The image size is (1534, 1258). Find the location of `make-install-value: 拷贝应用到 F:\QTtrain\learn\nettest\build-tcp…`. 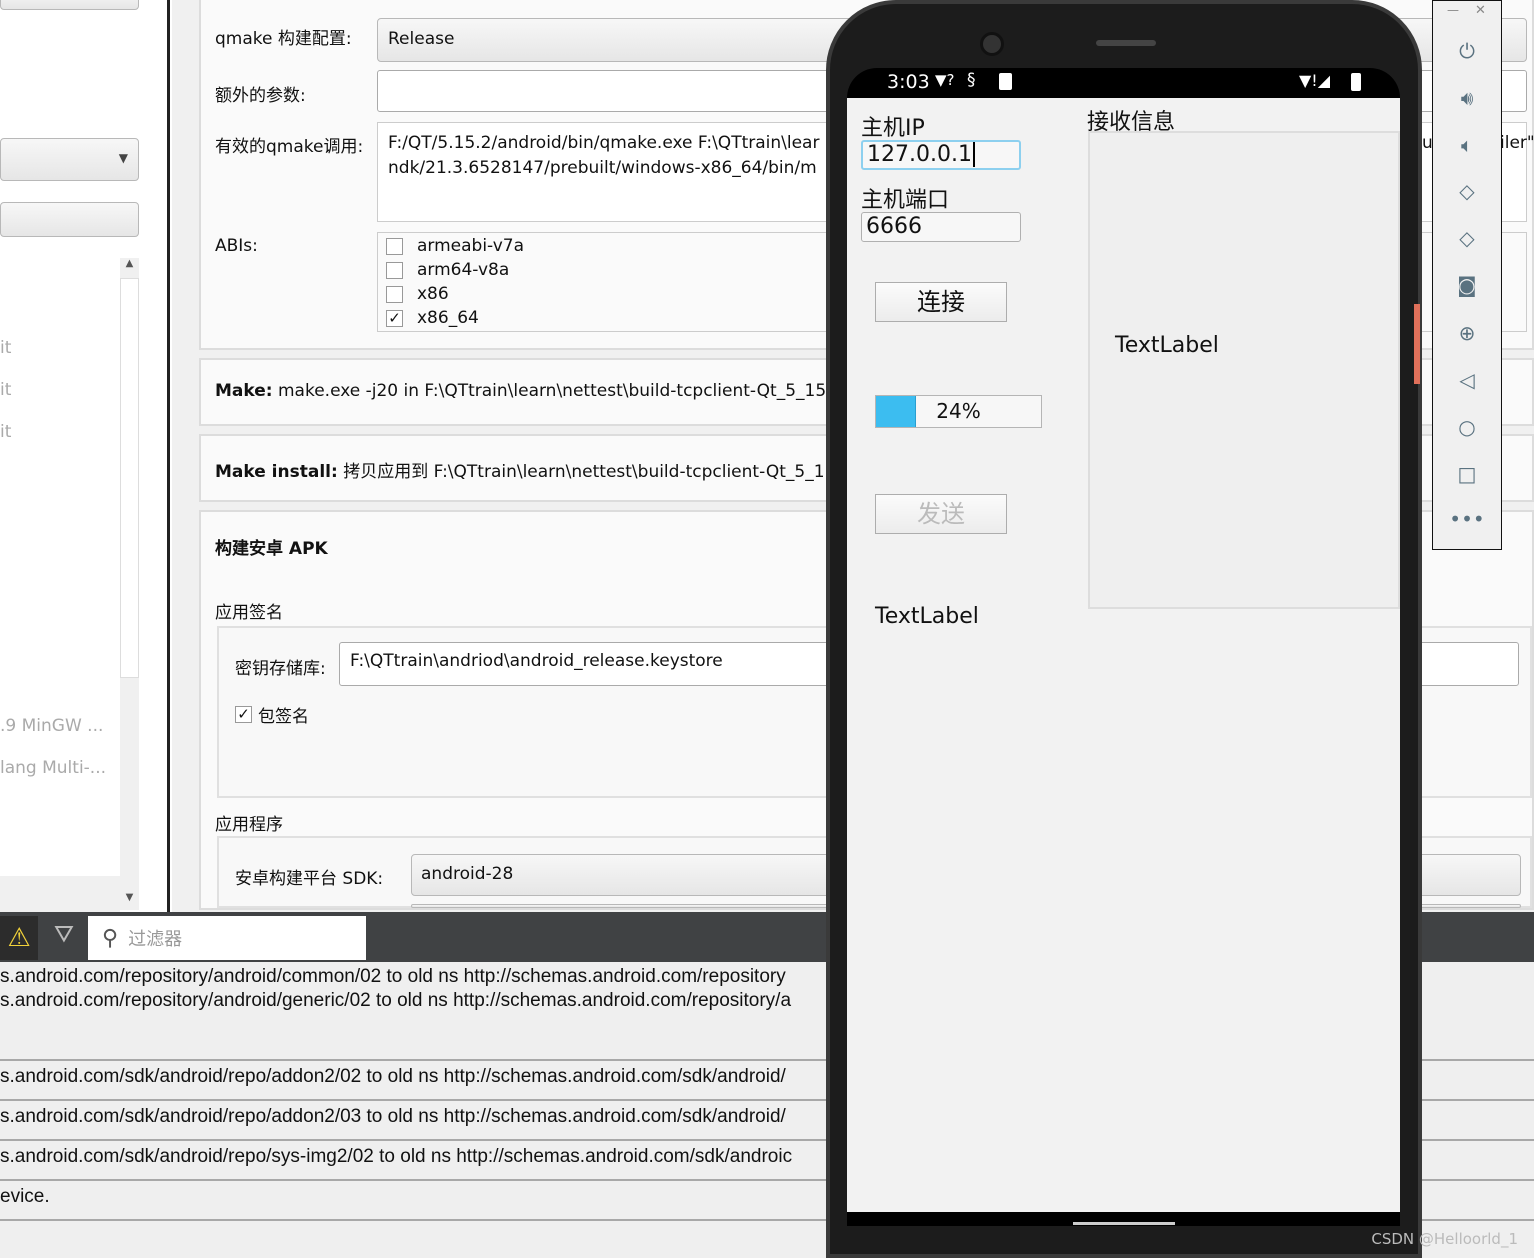

make-install-value: 拷贝应用到 F:\QTtrain\learn\nettest\build-tcp… is located at coordinates (584, 472).